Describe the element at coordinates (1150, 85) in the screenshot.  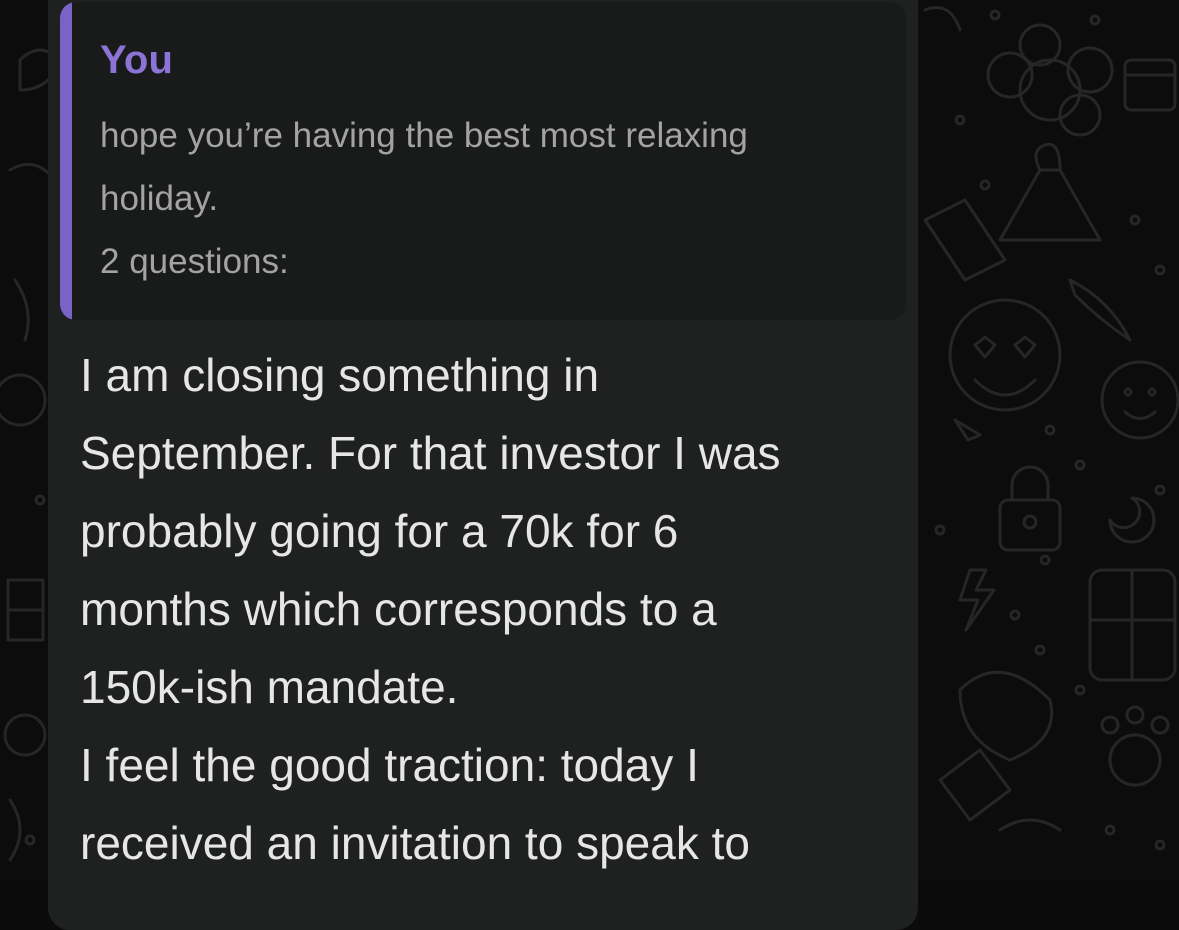
I see `calendar-icon` at that location.